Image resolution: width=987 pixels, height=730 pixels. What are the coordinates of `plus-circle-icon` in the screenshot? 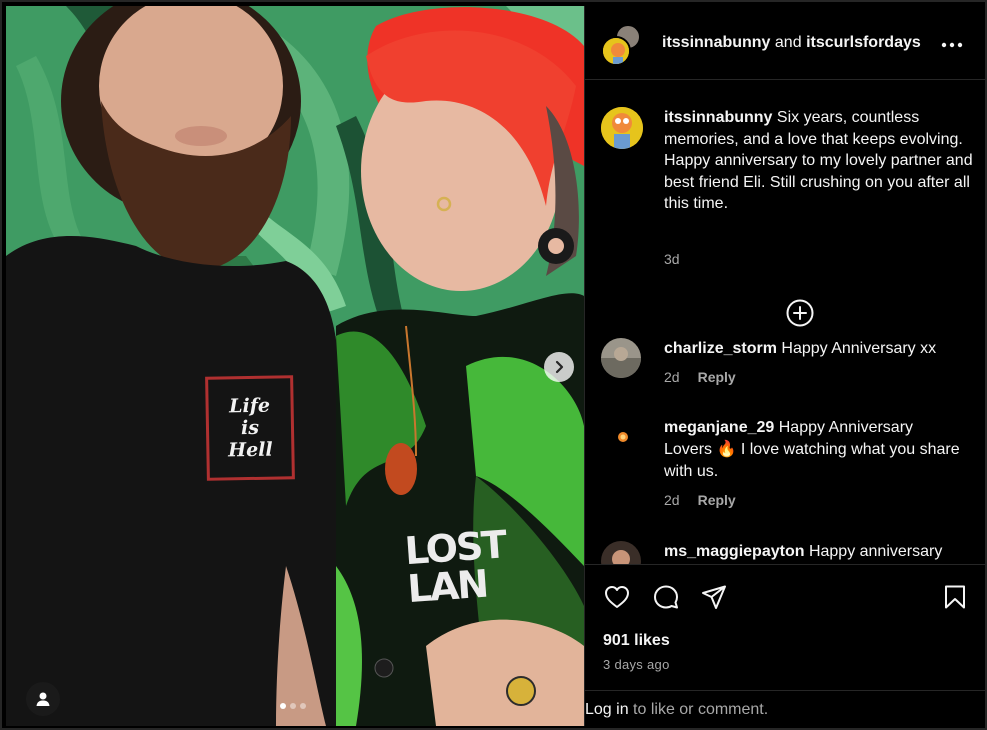 It's located at (800, 313).